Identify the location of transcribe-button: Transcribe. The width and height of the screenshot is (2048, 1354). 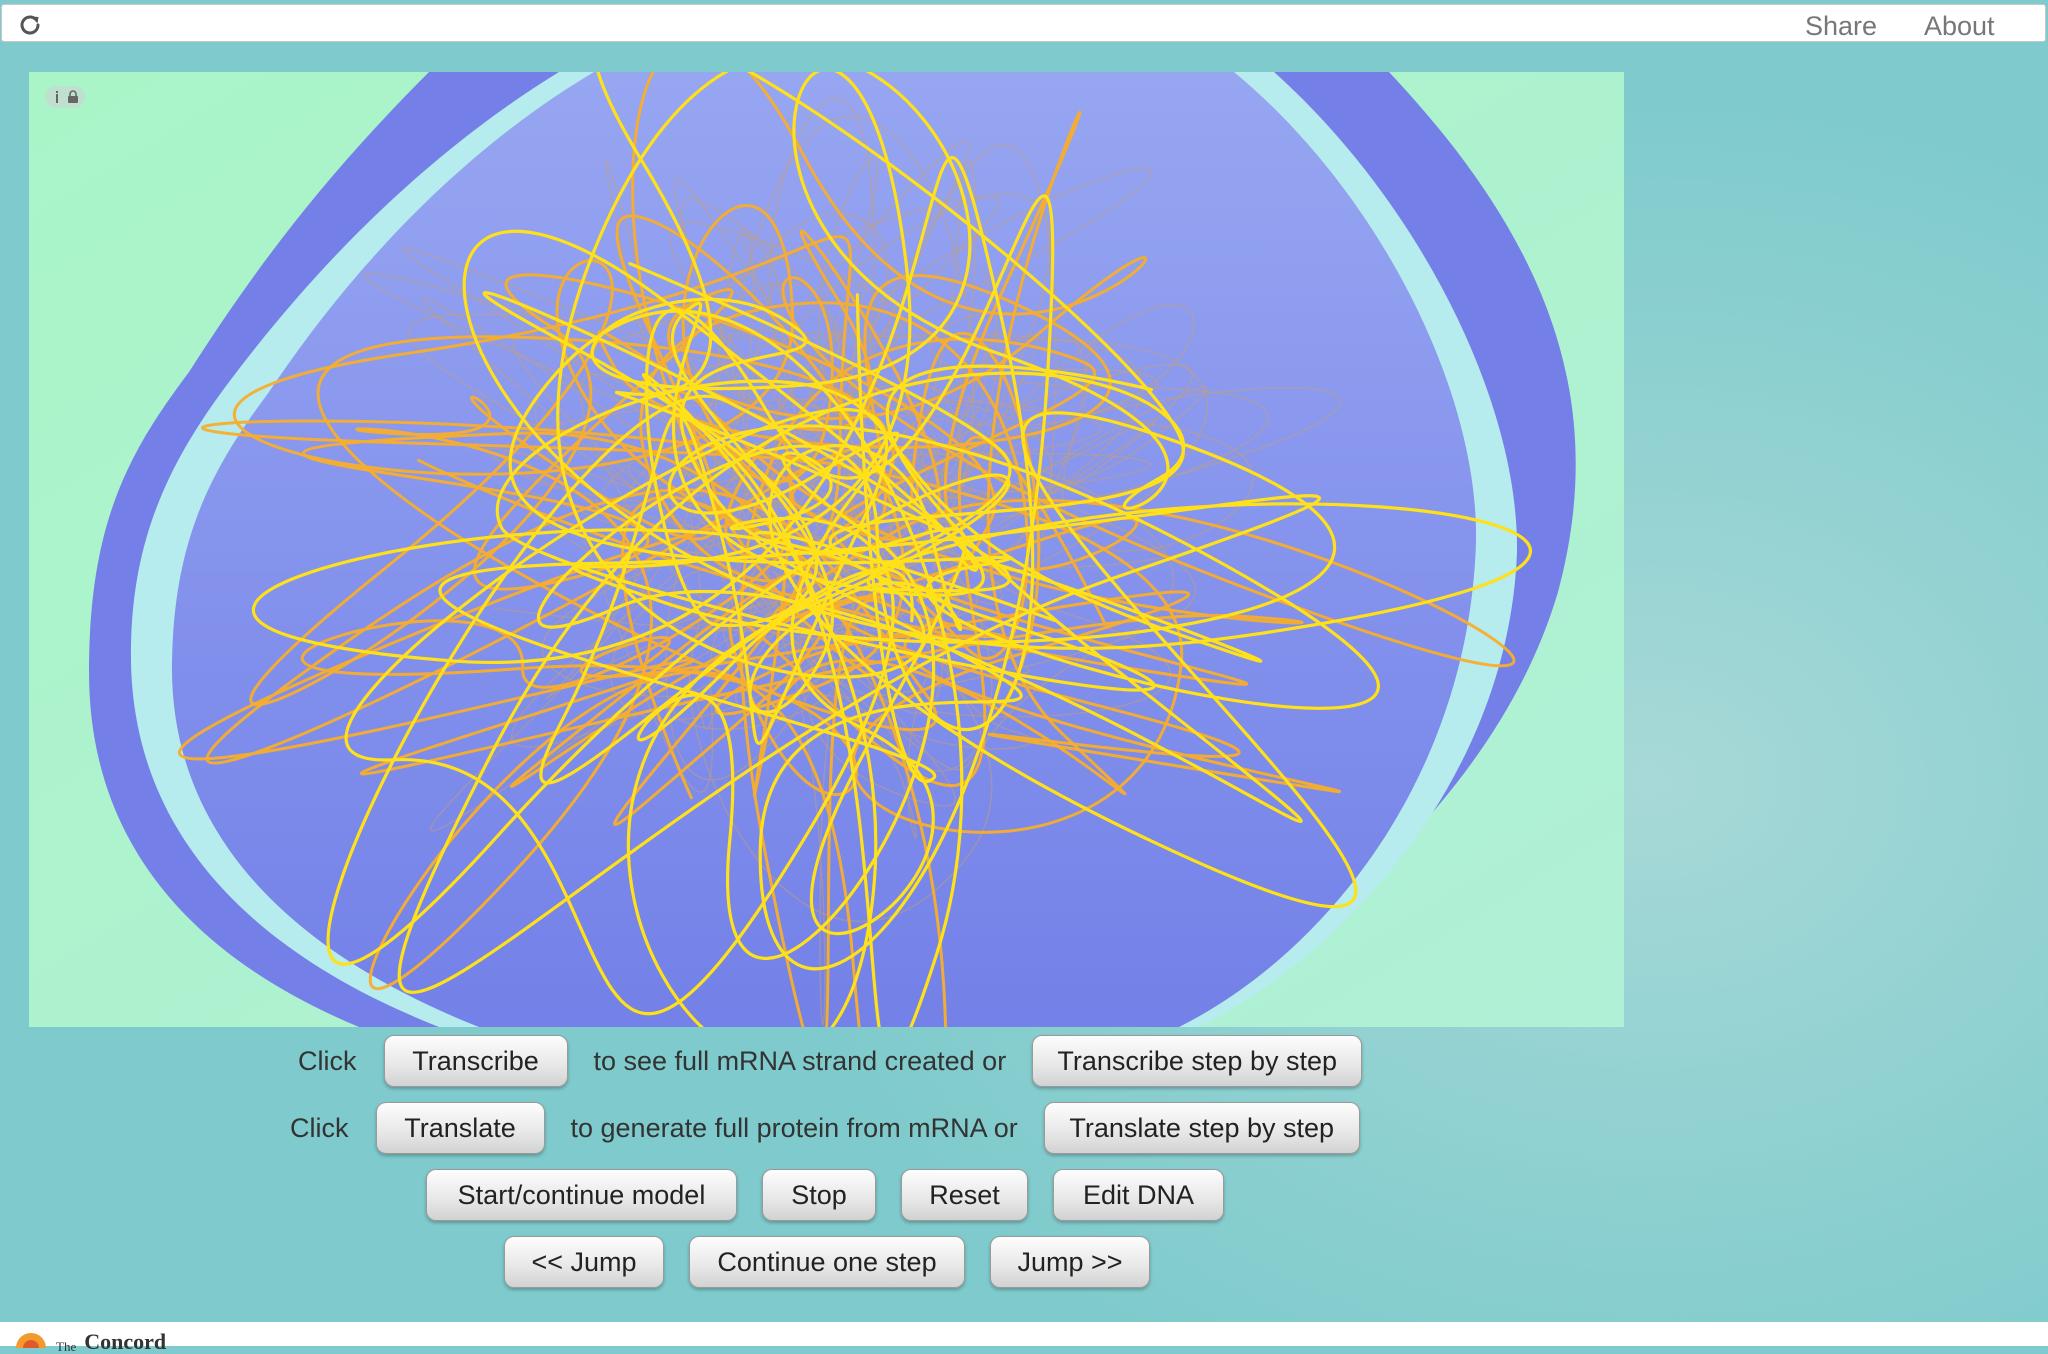
(475, 1061).